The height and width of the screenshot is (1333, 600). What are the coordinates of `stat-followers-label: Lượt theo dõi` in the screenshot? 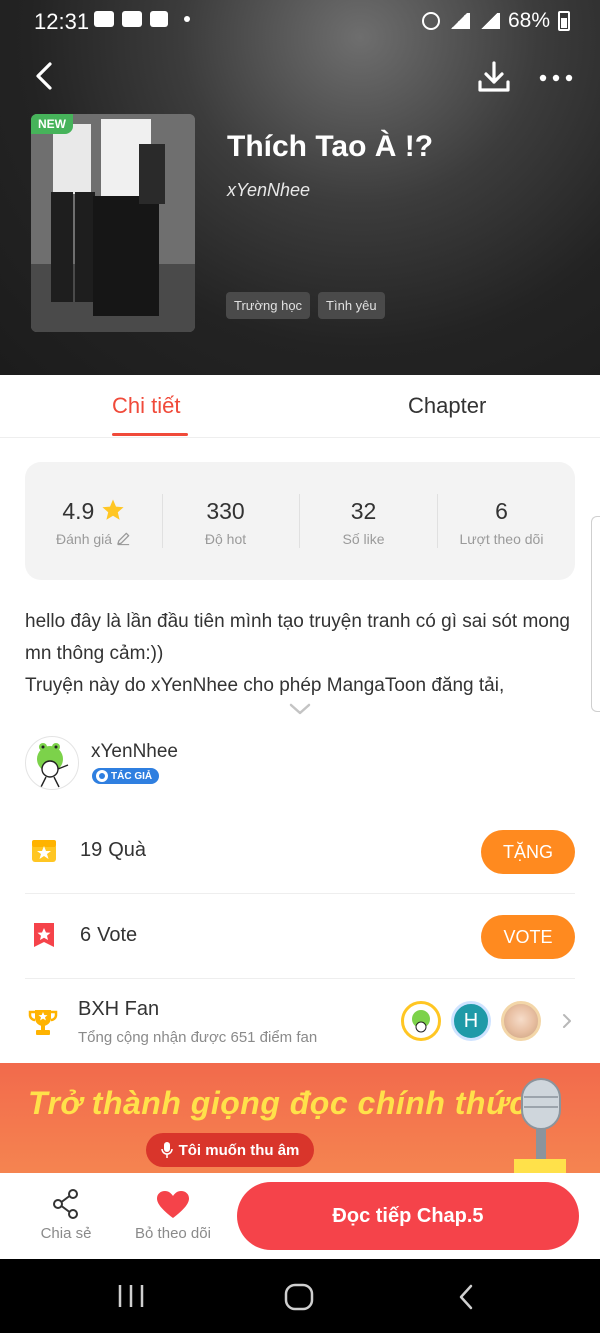 It's located at (501, 539).